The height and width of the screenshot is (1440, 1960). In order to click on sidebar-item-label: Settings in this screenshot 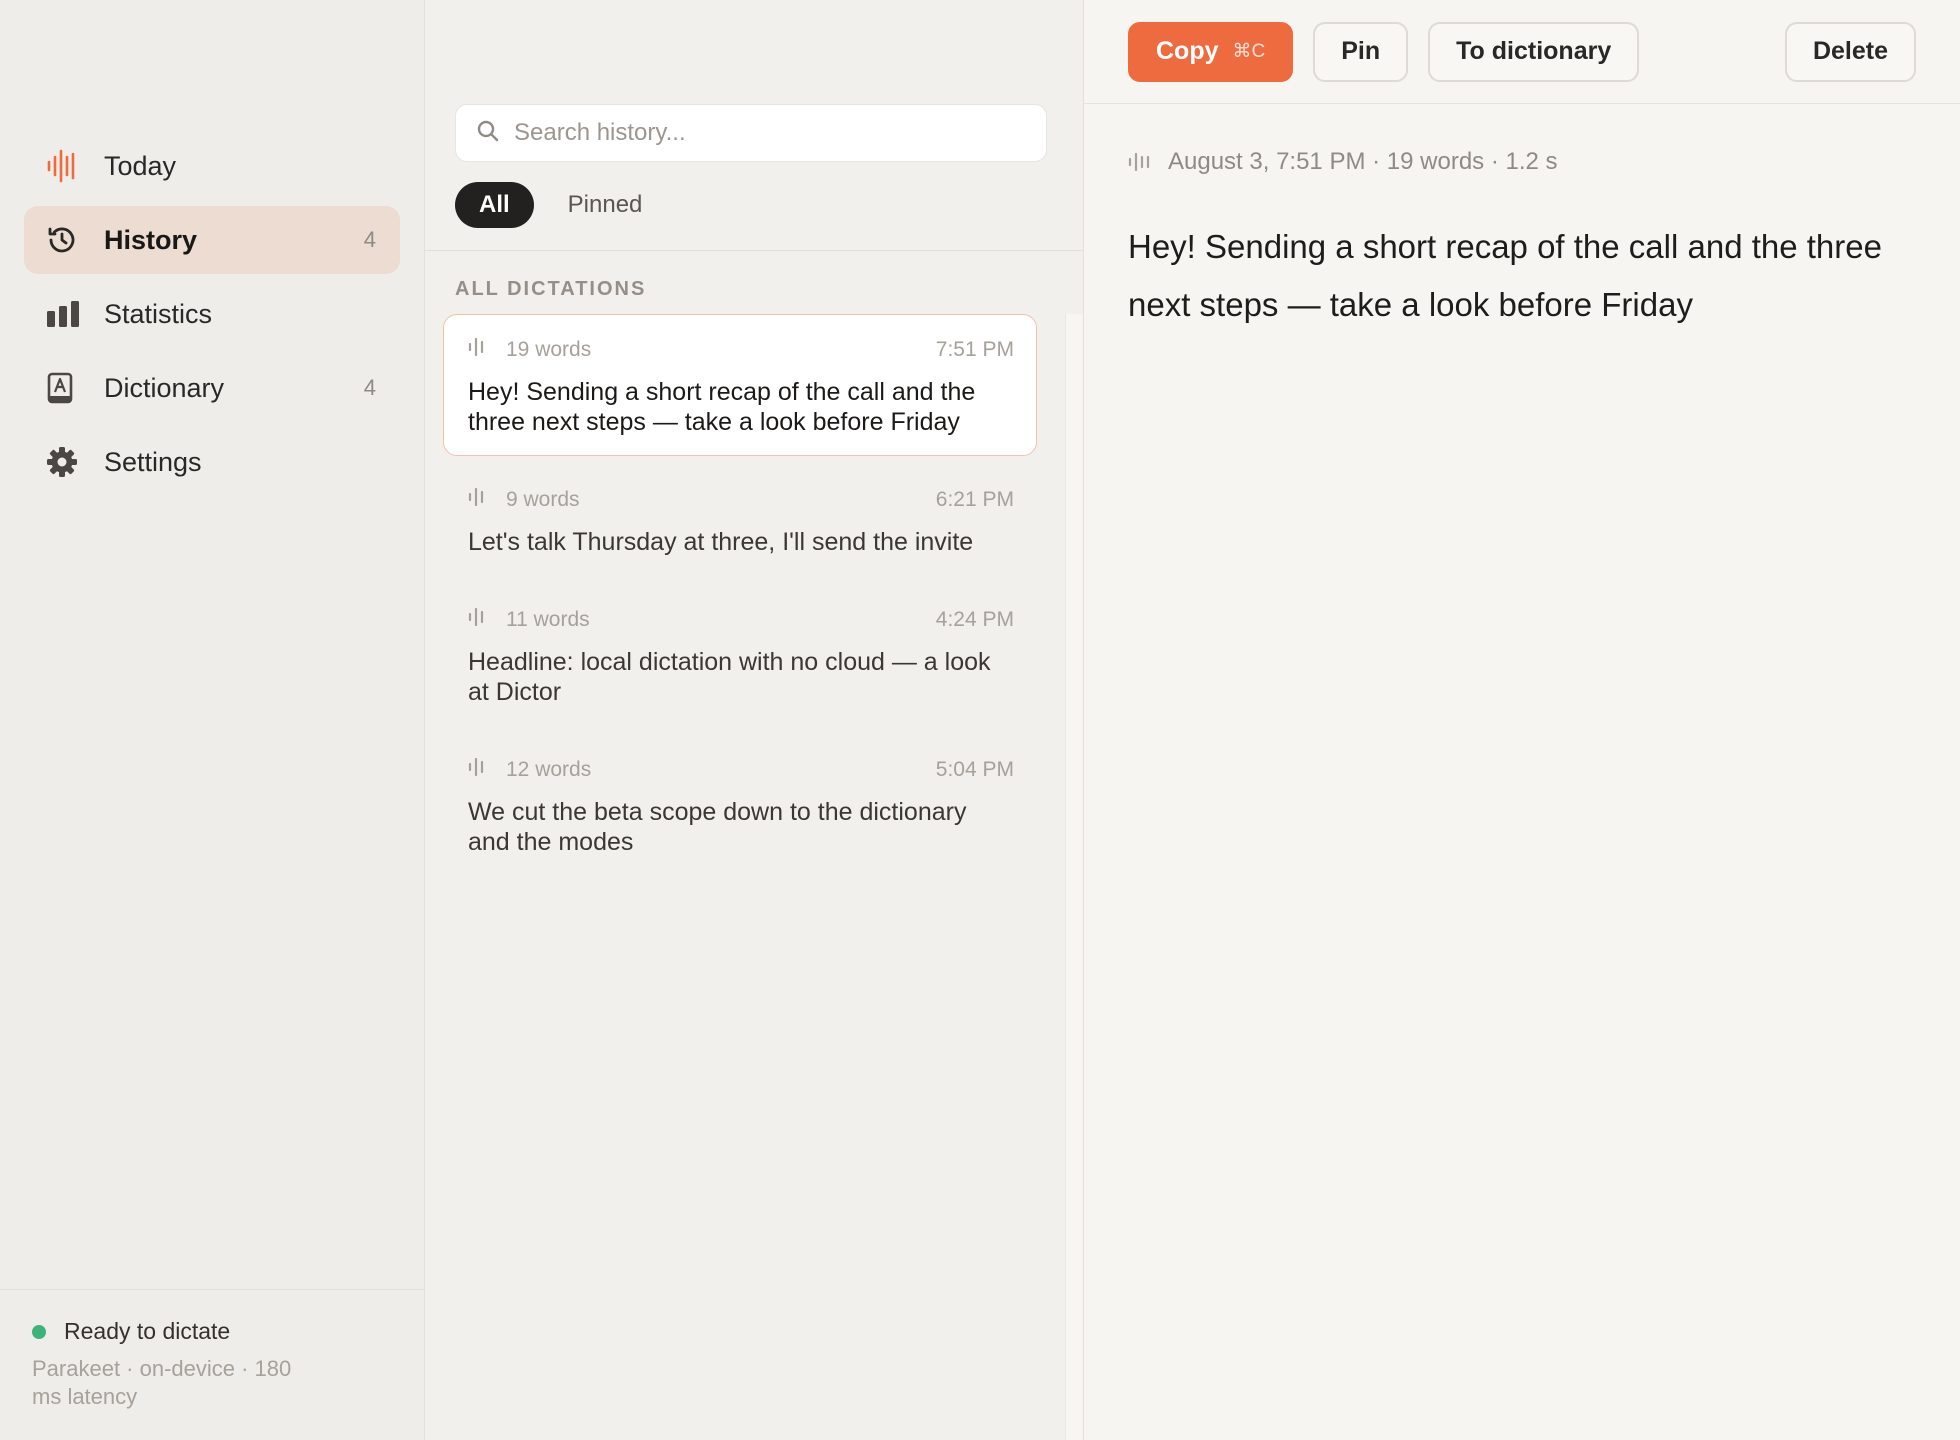, I will do `click(153, 461)`.